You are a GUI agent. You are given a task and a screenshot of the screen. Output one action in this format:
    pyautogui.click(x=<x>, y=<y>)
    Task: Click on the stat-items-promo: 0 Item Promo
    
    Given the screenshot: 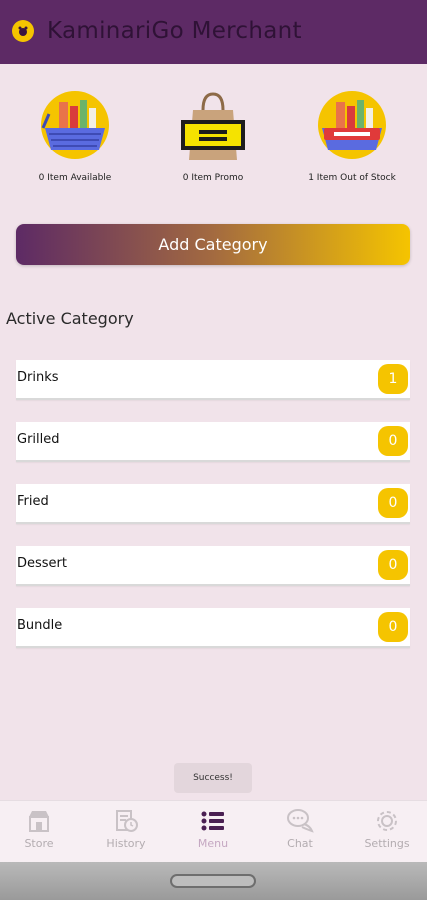 What is the action you would take?
    pyautogui.click(x=213, y=136)
    